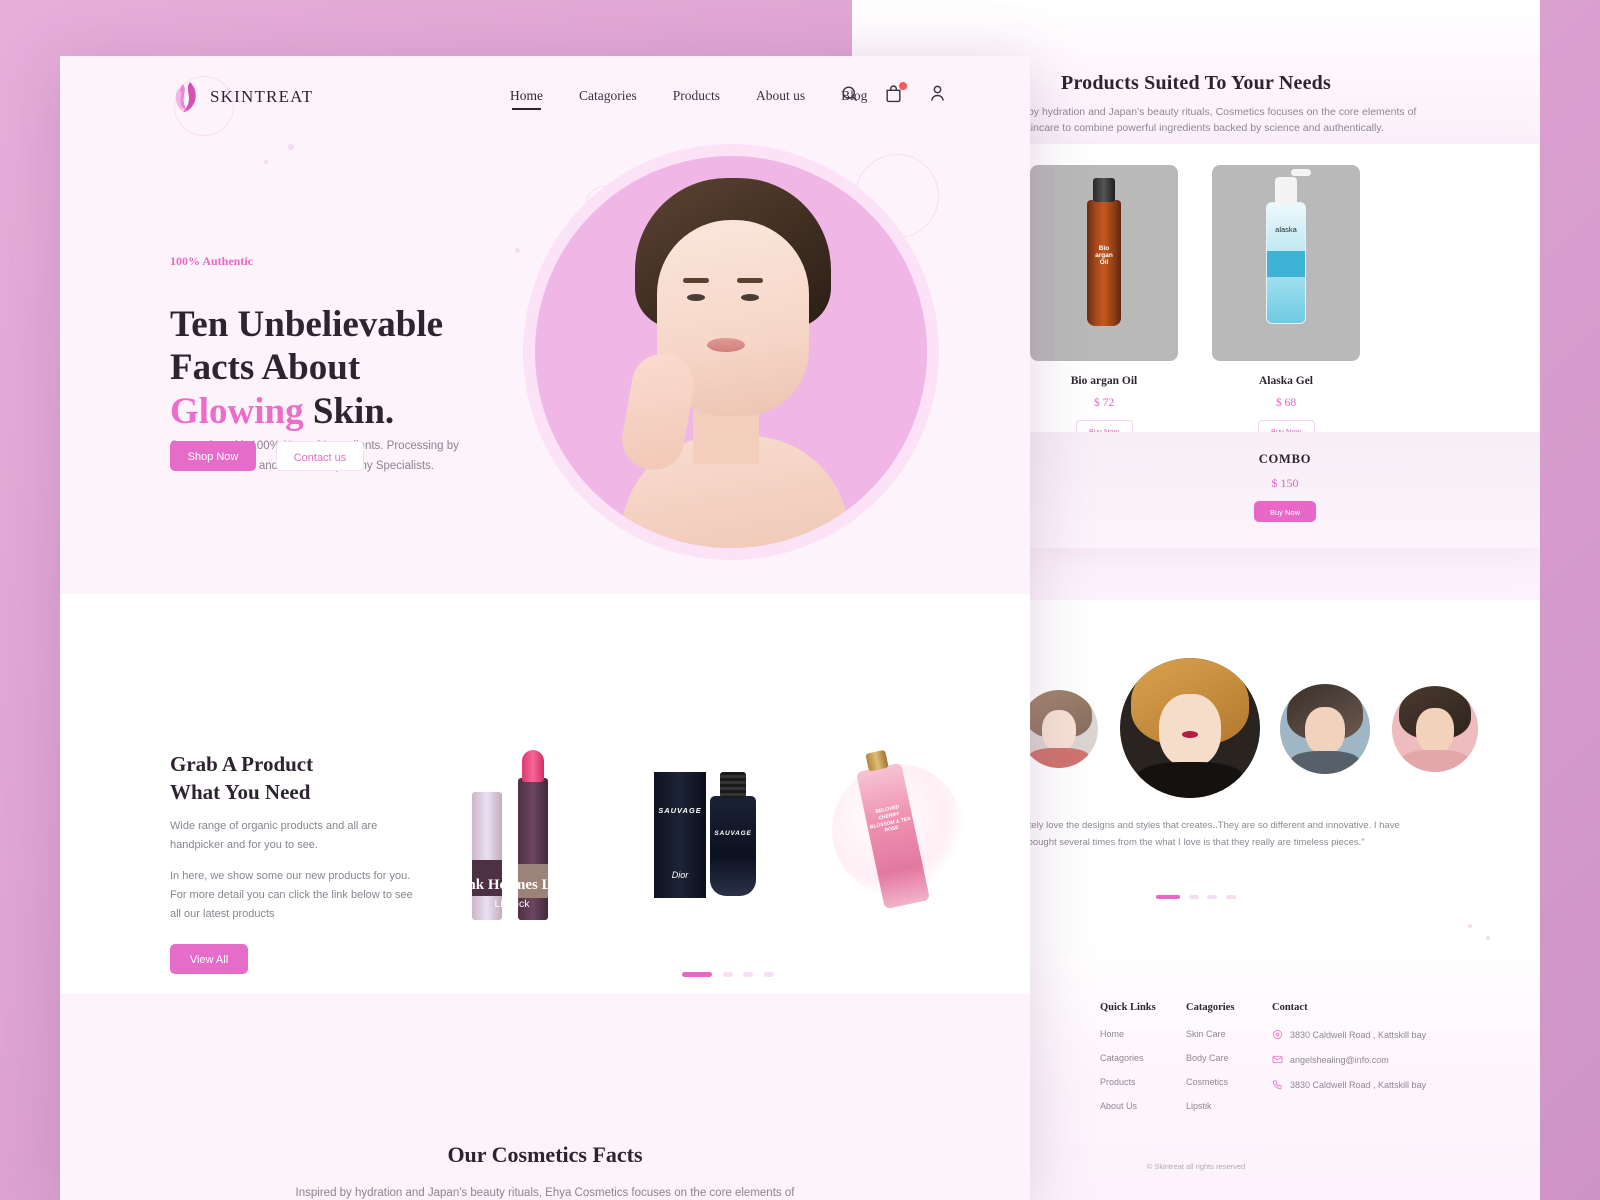 The image size is (1600, 1200). Describe the element at coordinates (903, 86) in the screenshot. I see `cart-badge` at that location.